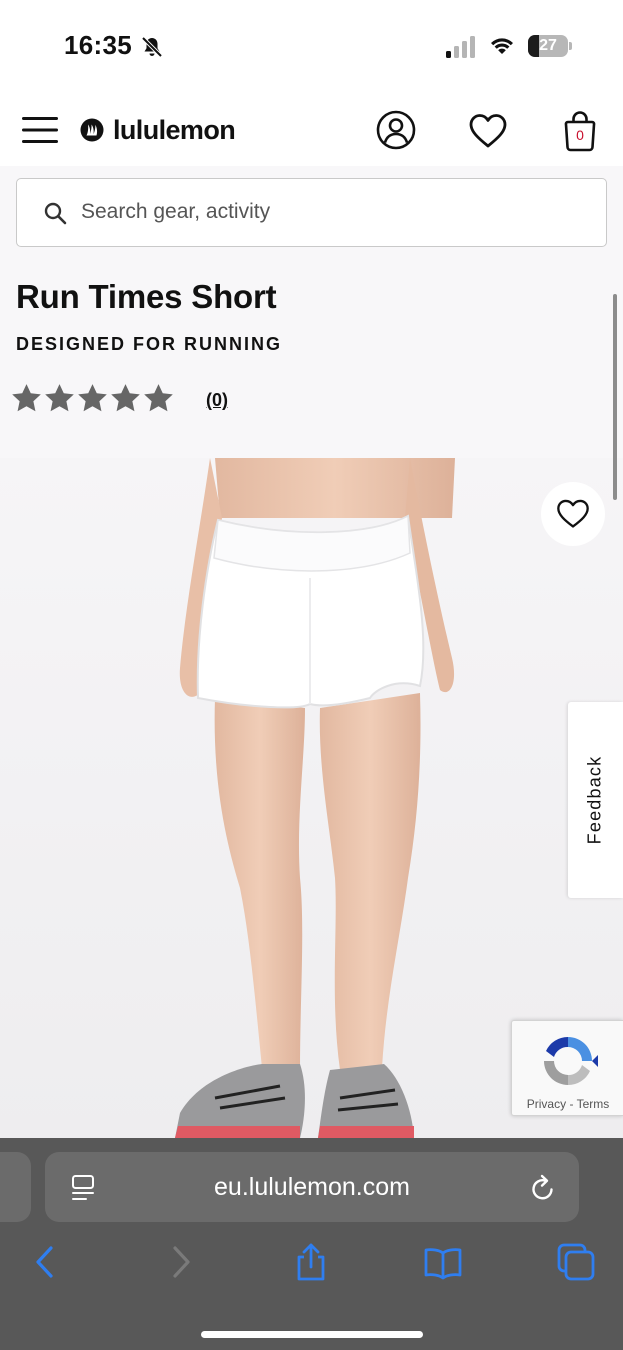  Describe the element at coordinates (571, 1061) in the screenshot. I see `recaptcha-icon` at that location.